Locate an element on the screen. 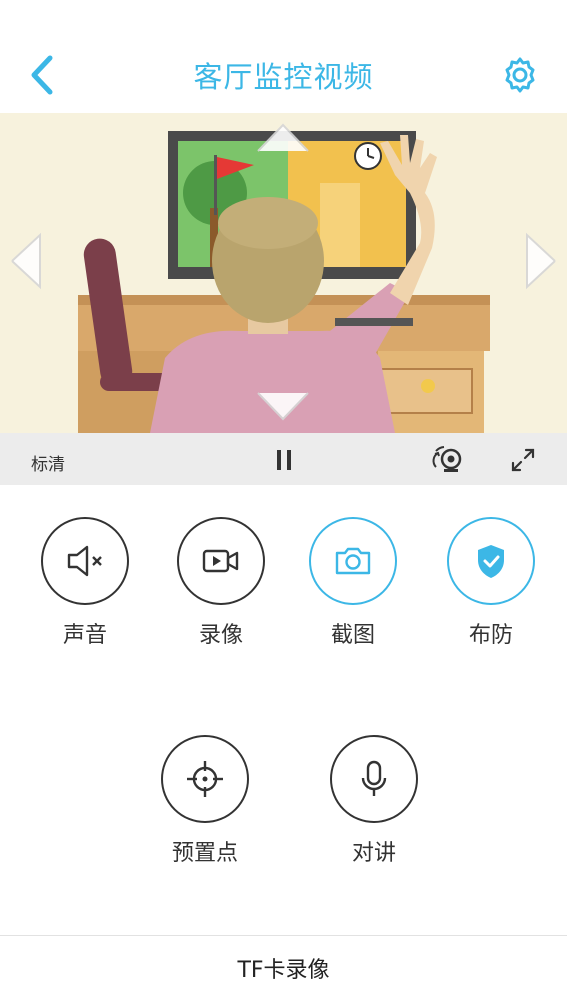 This screenshot has height=1006, width=567. preset-button: 预置点 is located at coordinates (205, 801).